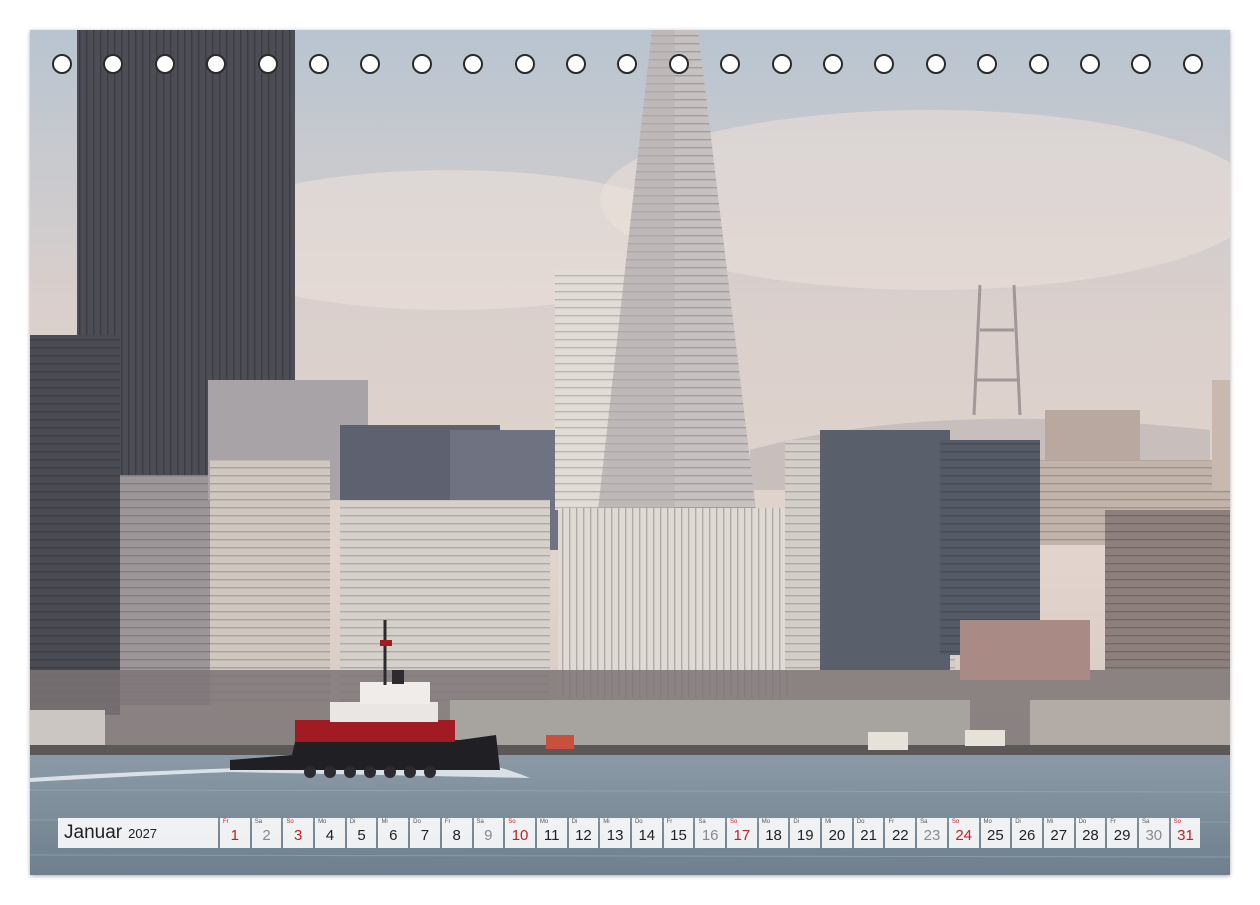  What do you see at coordinates (1059, 835) in the screenshot?
I see `day-number: 27` at bounding box center [1059, 835].